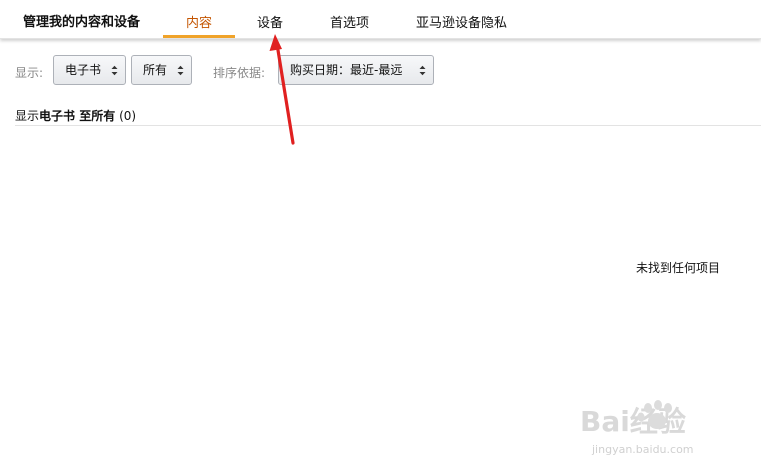  I want to click on tab-device-privacy: 亚马逊设备隐私, so click(461, 21).